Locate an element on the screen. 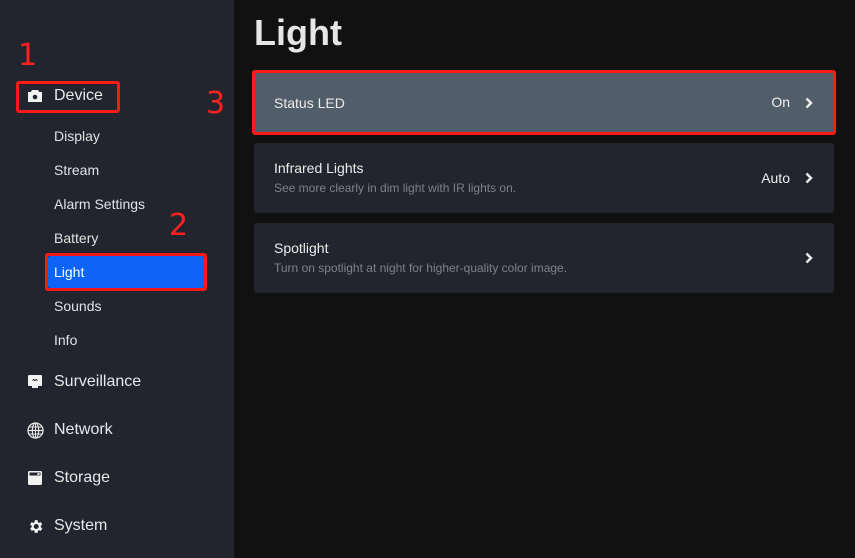 The image size is (855, 558). sidebar-section-device: Device is located at coordinates (64, 96).